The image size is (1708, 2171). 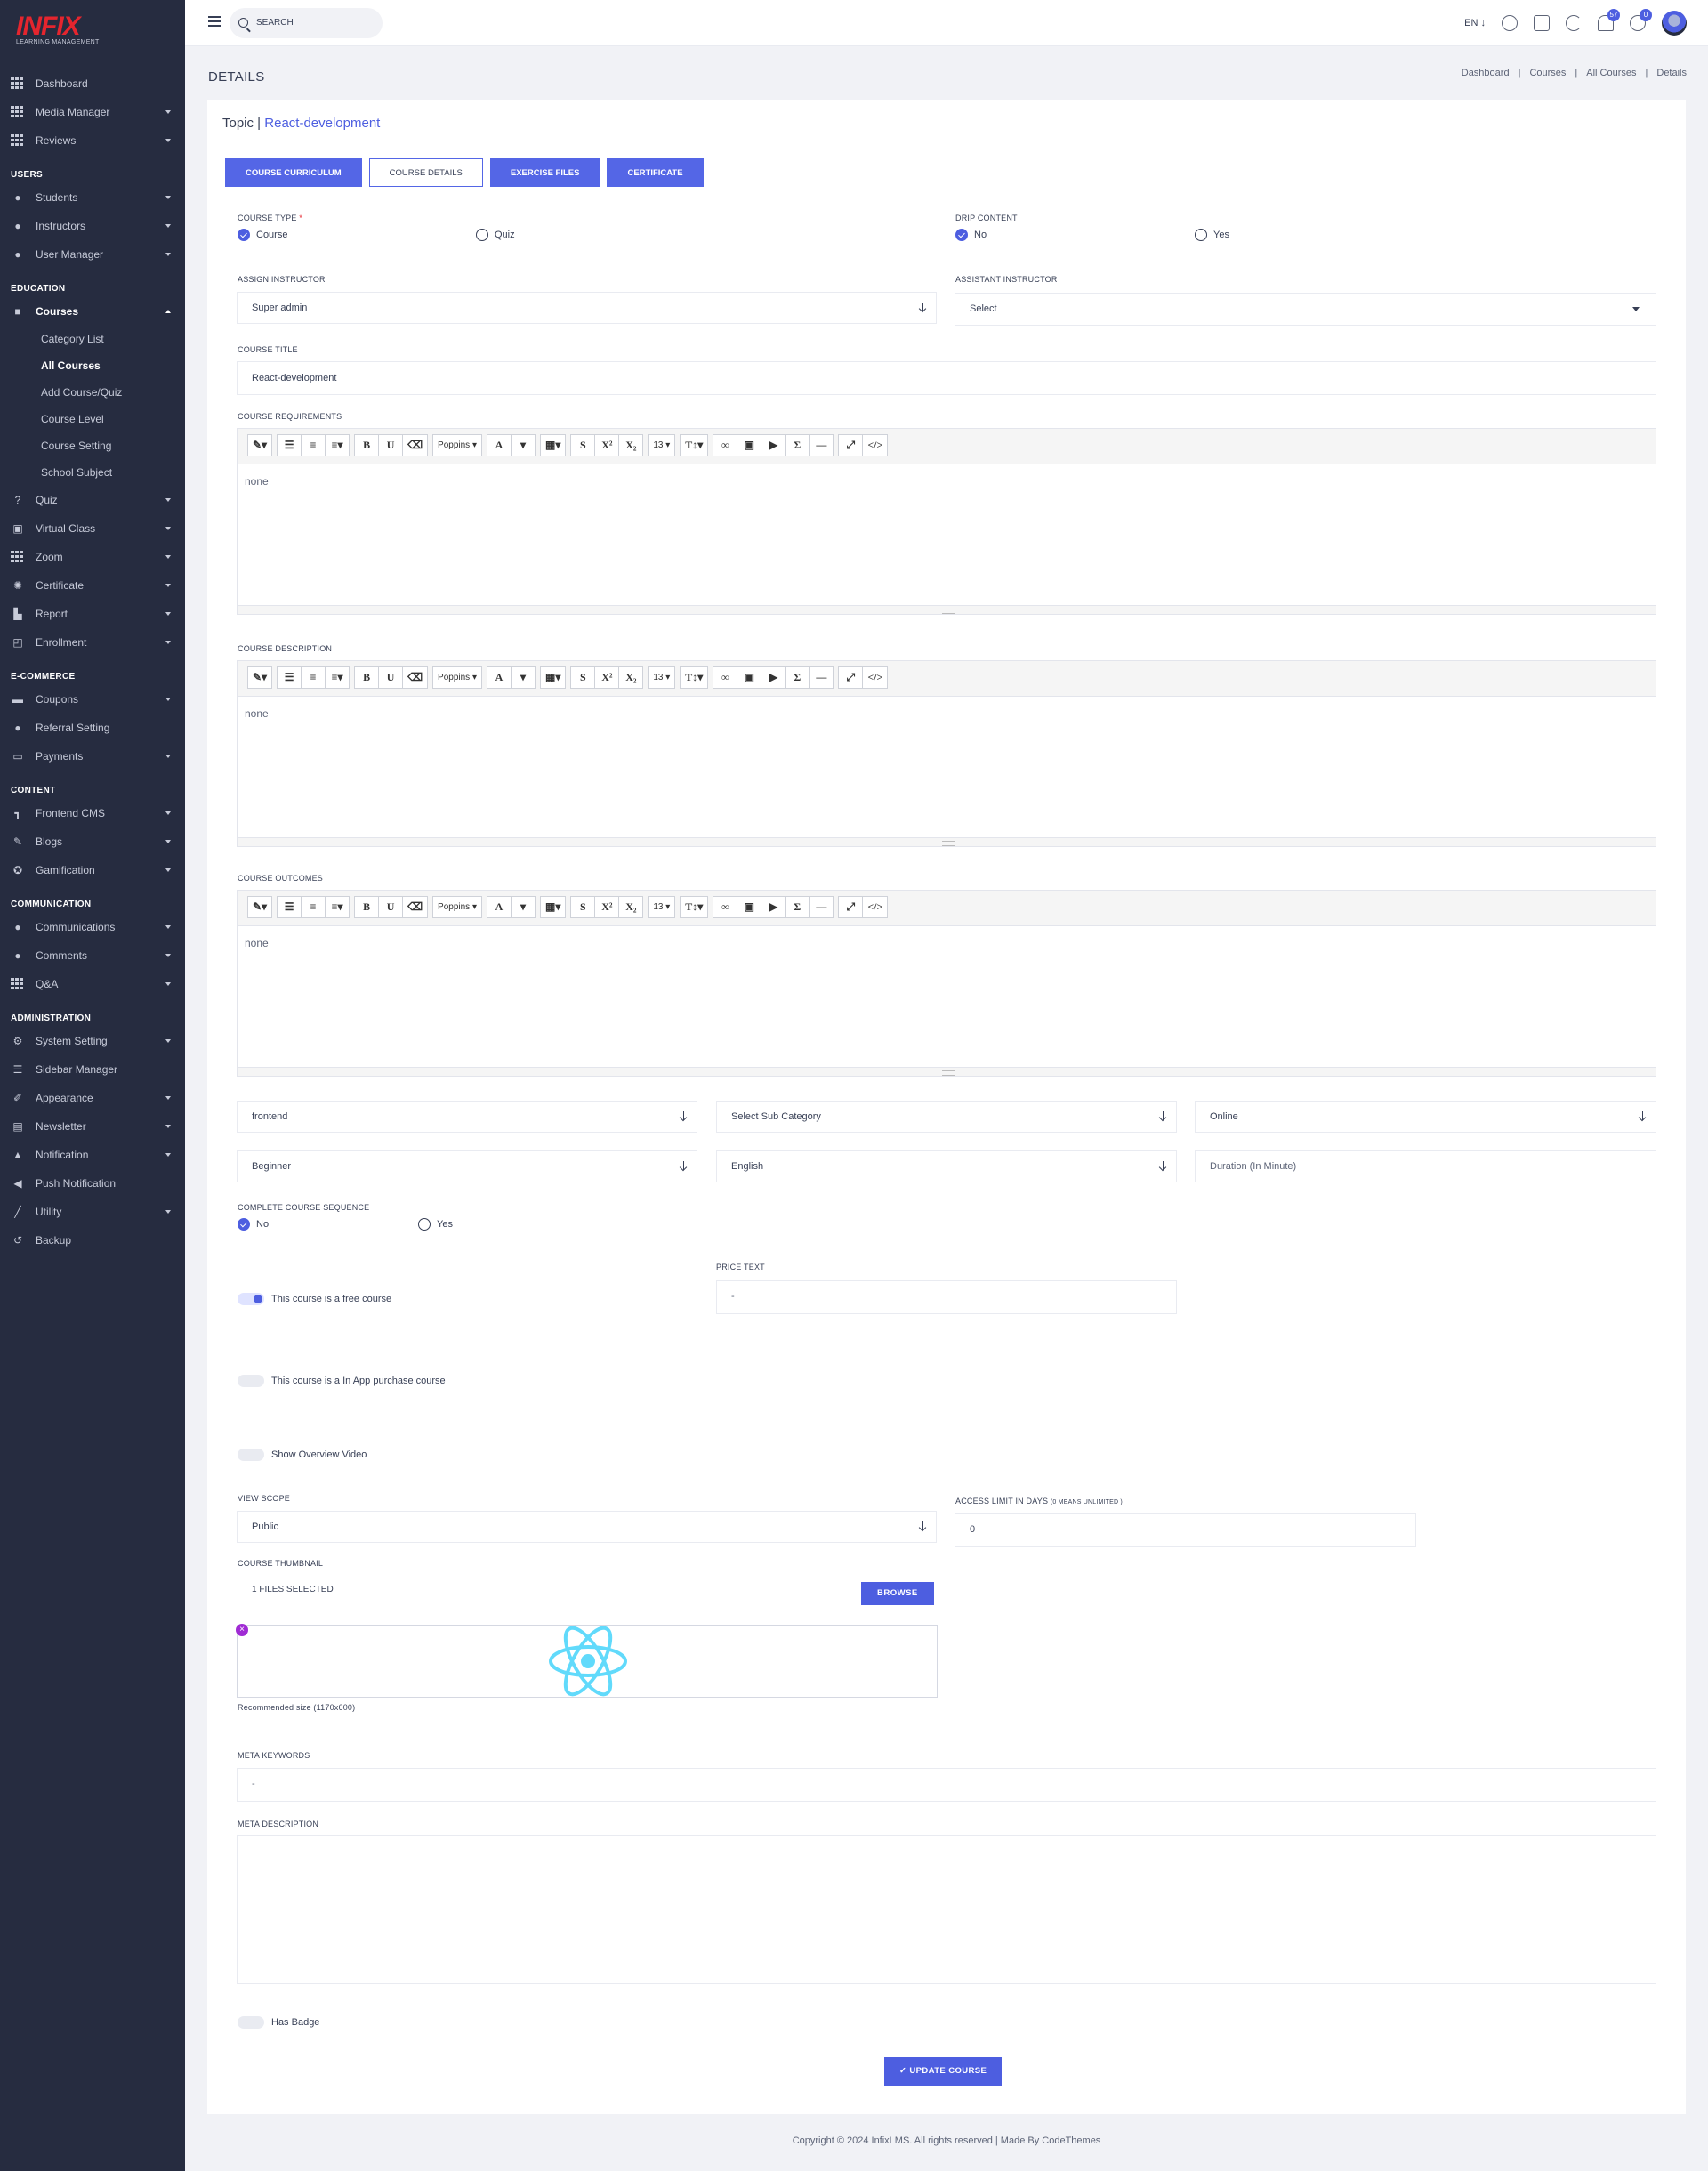 I want to click on sidebar-item-frontend-cms: ┓ Frontend CMS, so click(x=92, y=813).